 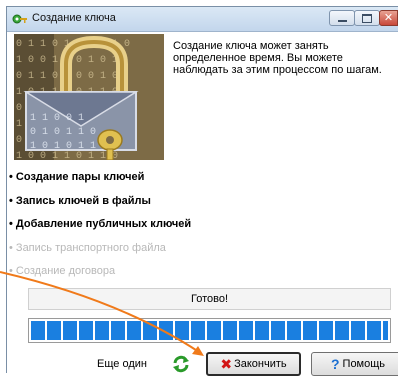 What do you see at coordinates (57, 118) in the screenshot?
I see `svg-text: 1 1 0 0 1` at bounding box center [57, 118].